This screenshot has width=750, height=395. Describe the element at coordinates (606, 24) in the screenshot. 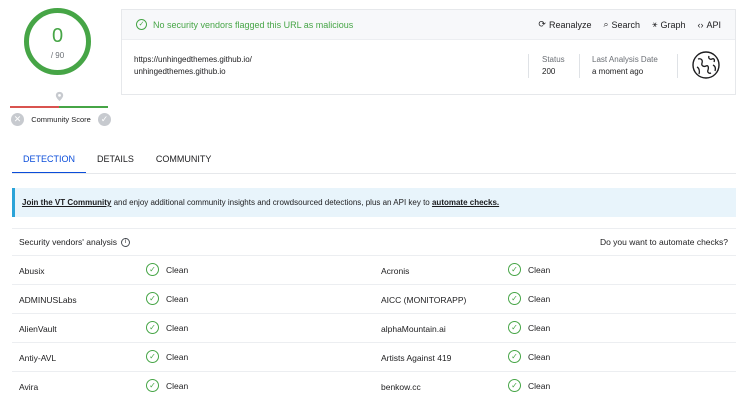

I see `search-icon: ⌕` at that location.